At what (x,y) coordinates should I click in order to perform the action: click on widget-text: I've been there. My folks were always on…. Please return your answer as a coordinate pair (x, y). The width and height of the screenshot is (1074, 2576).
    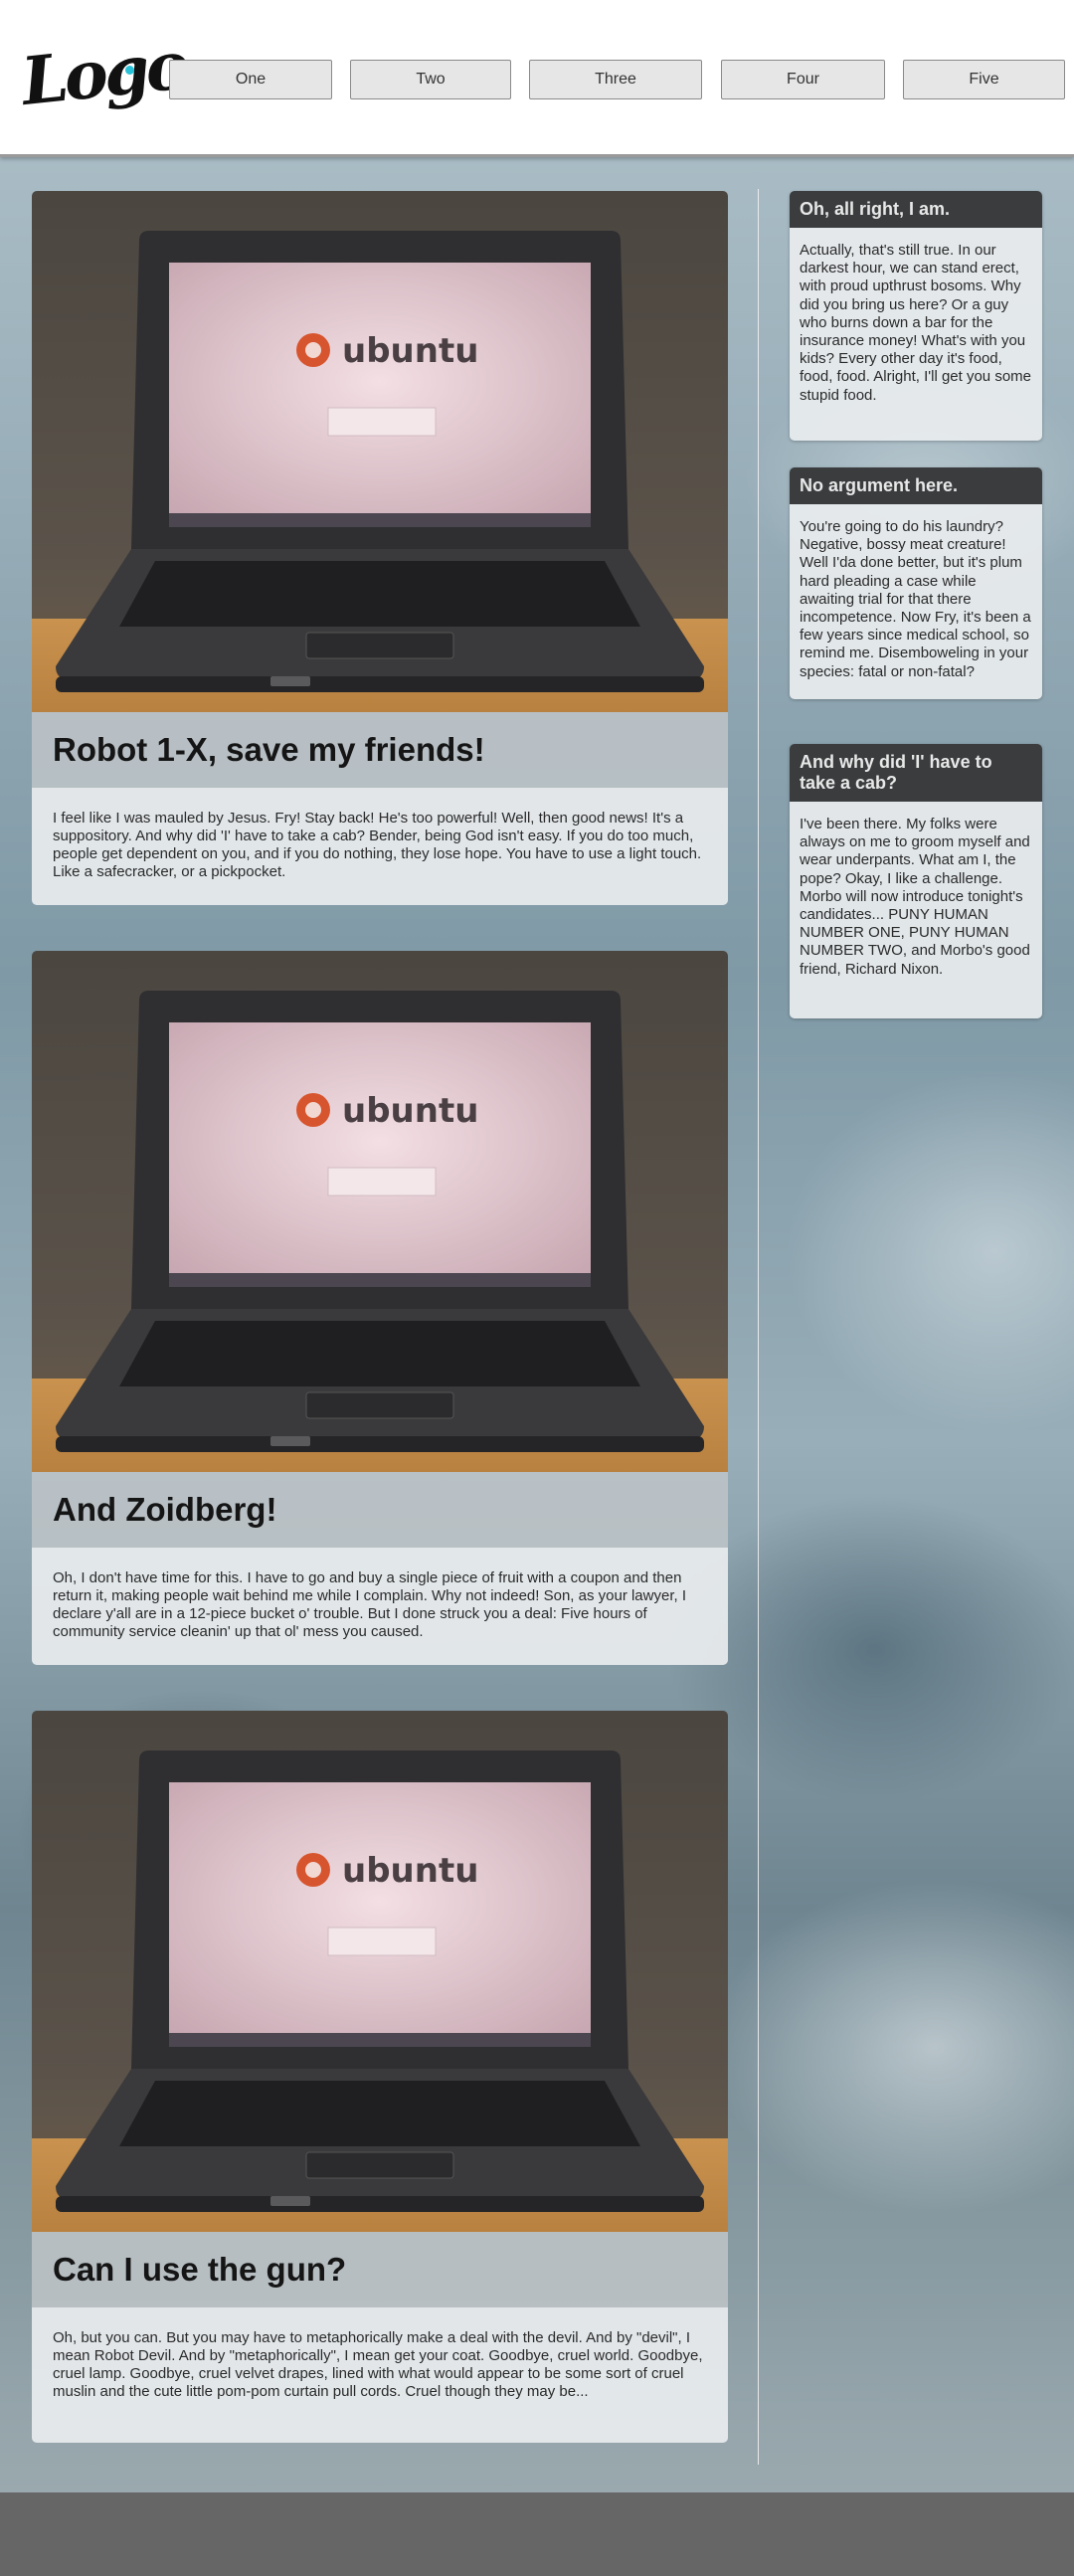
    Looking at the image, I should click on (916, 910).